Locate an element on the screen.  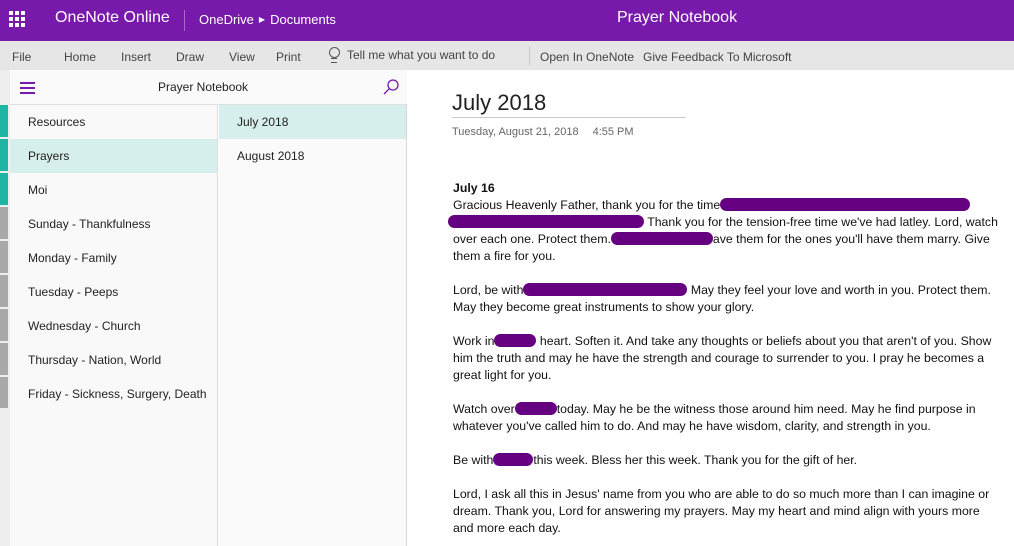
give-feedback-button: Give Feedback To Microsoft is located at coordinates (717, 57).